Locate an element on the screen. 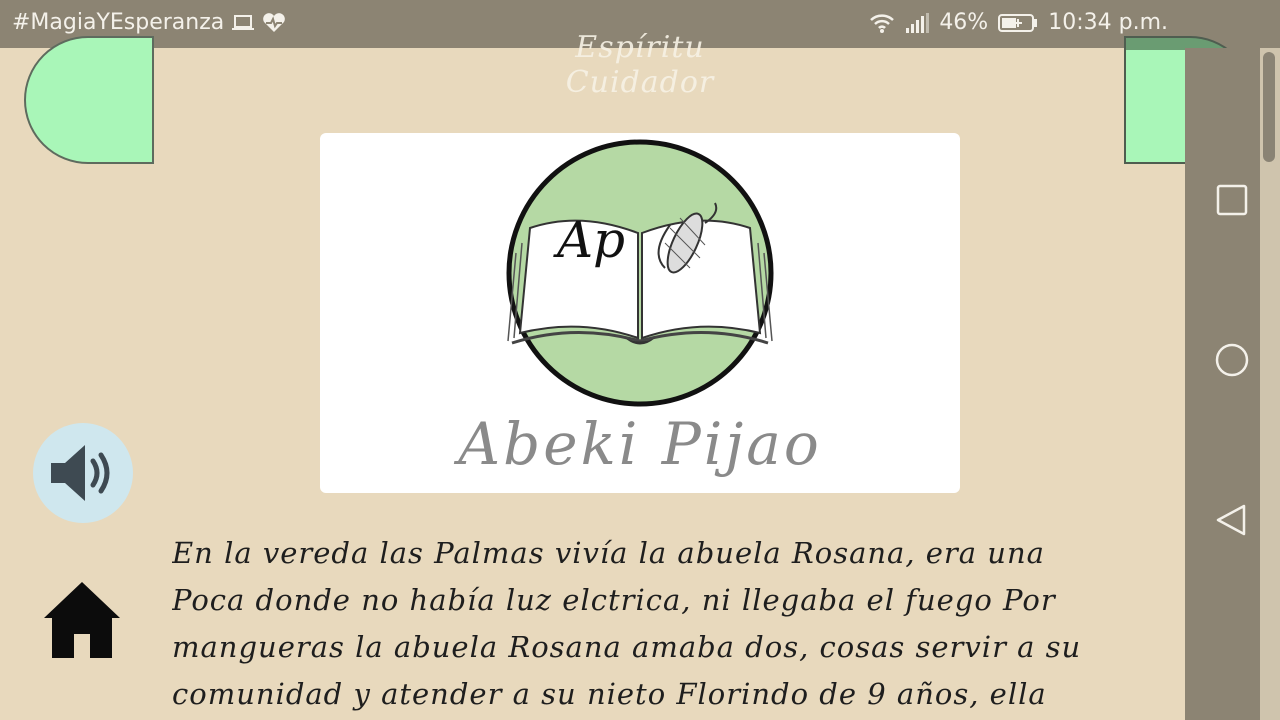 The height and width of the screenshot is (720, 1280). battery-percent: 46% is located at coordinates (964, 22).